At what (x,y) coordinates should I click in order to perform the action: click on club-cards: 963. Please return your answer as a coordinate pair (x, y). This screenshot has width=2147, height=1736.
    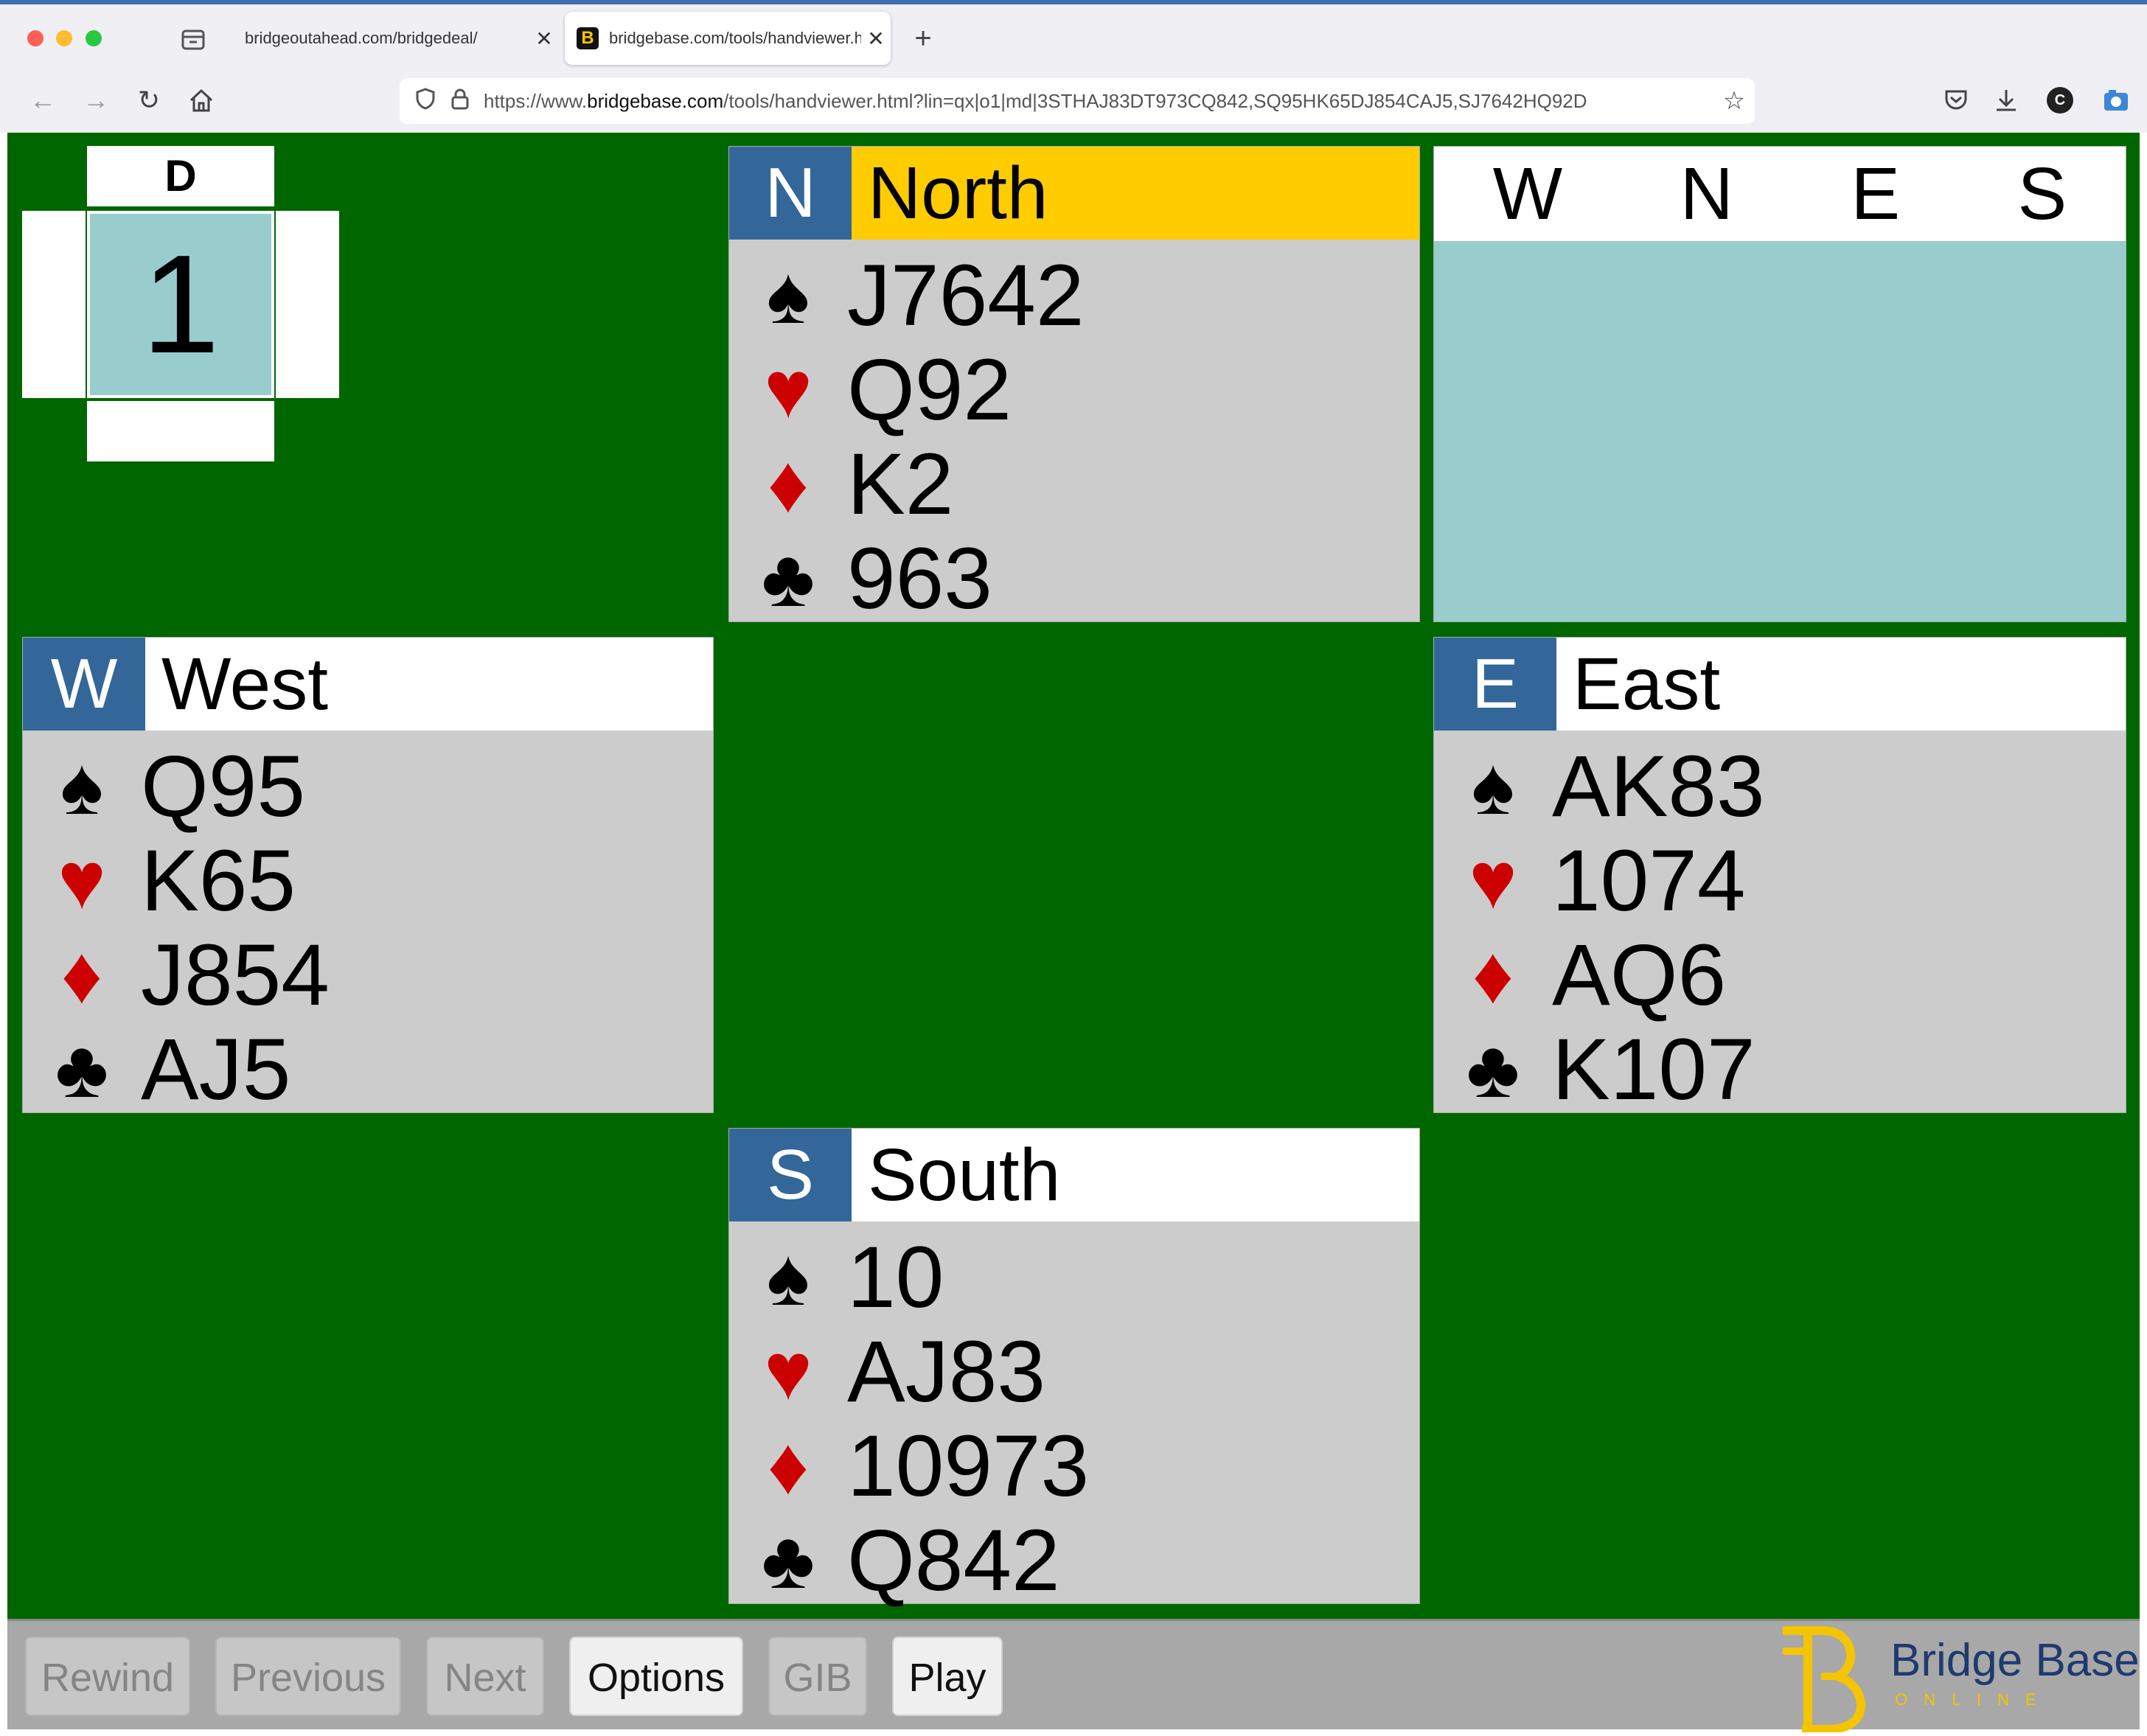
    Looking at the image, I should click on (919, 578).